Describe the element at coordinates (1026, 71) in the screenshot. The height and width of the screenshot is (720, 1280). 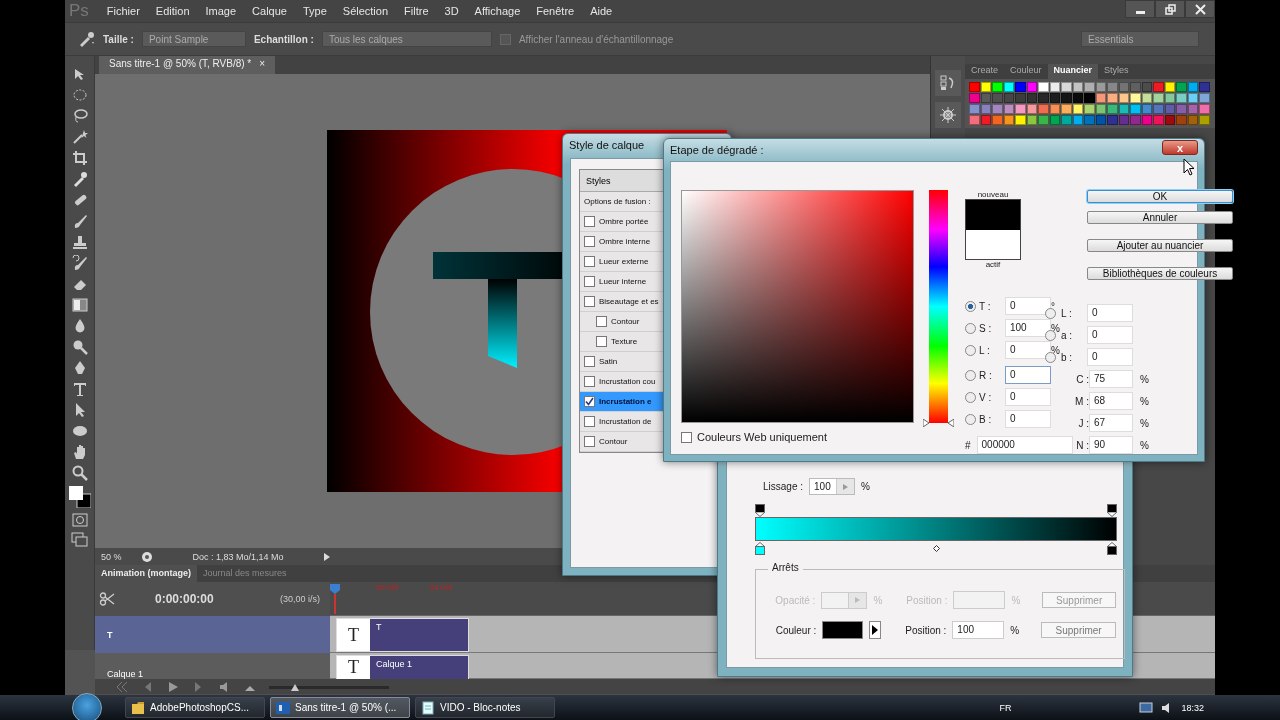
I see `panel-tab: Couleur` at that location.